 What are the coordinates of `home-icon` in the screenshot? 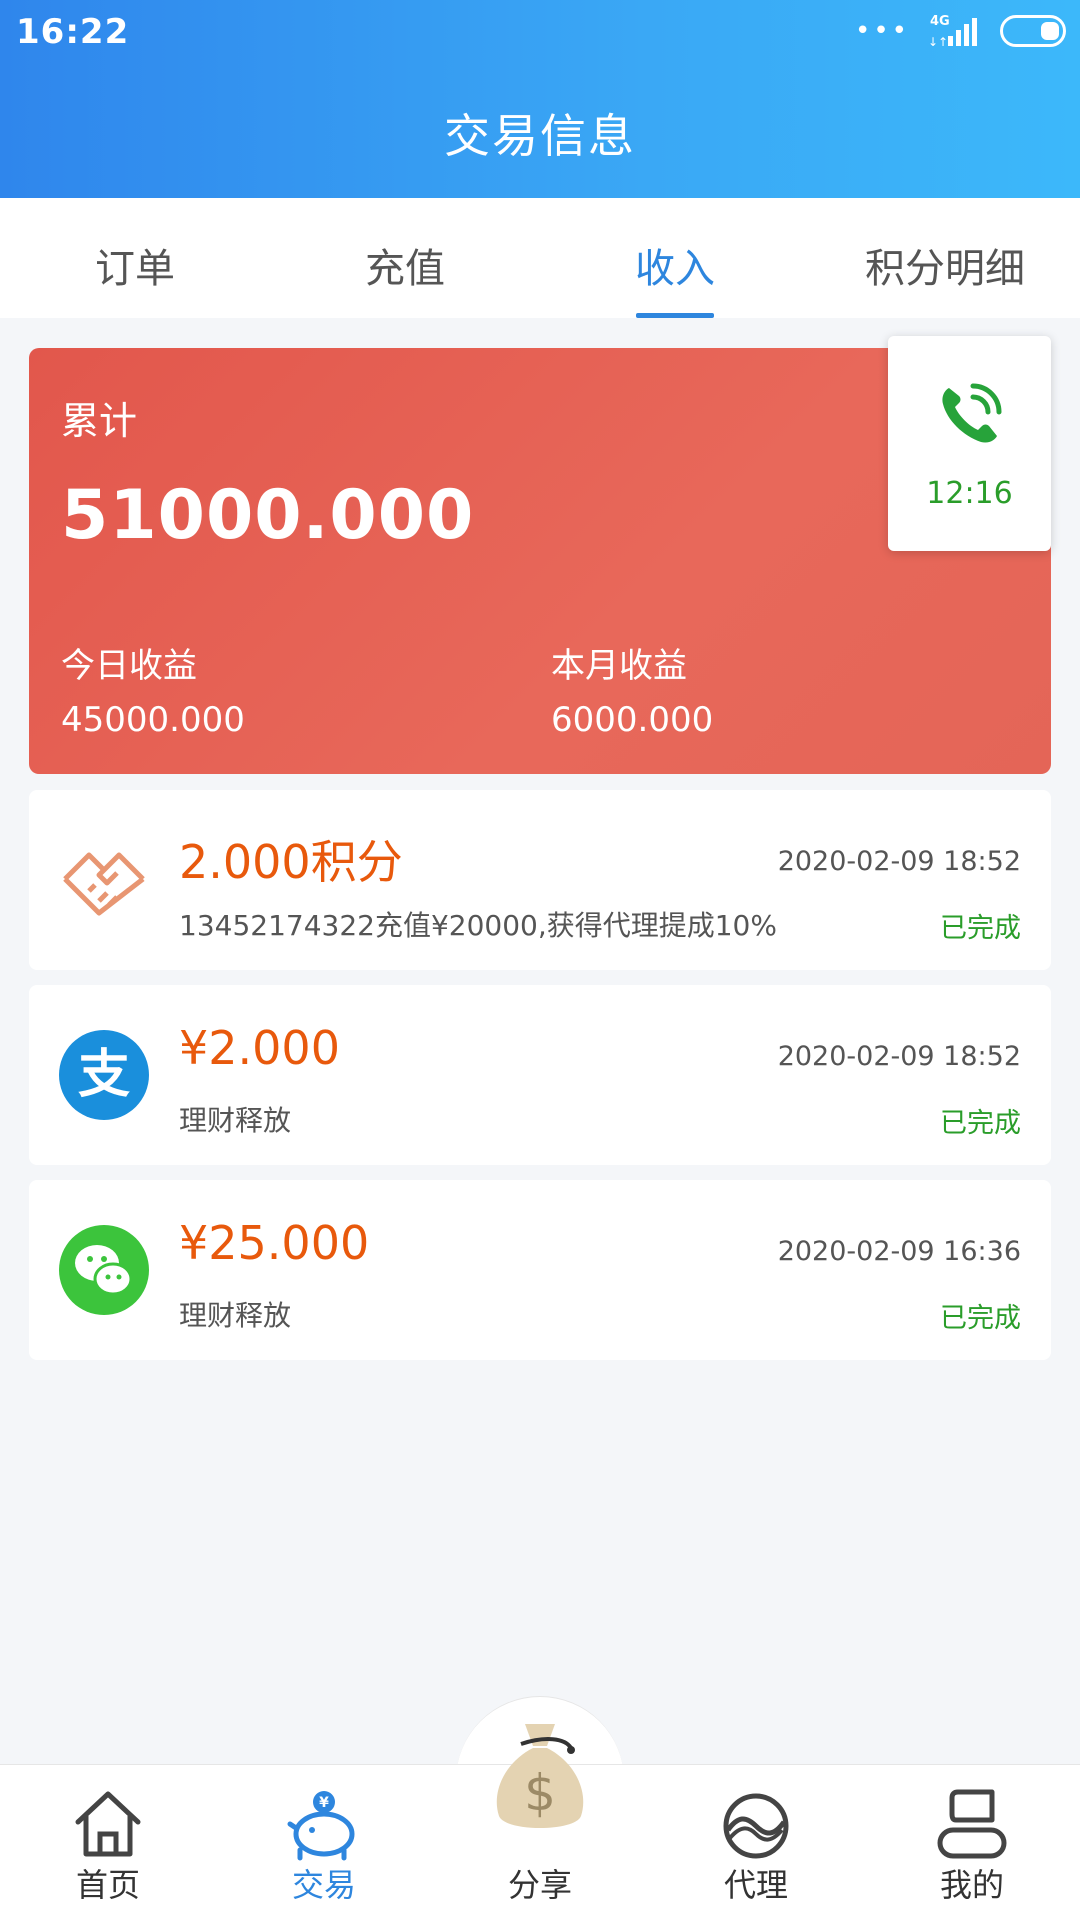 It's located at (108, 1824).